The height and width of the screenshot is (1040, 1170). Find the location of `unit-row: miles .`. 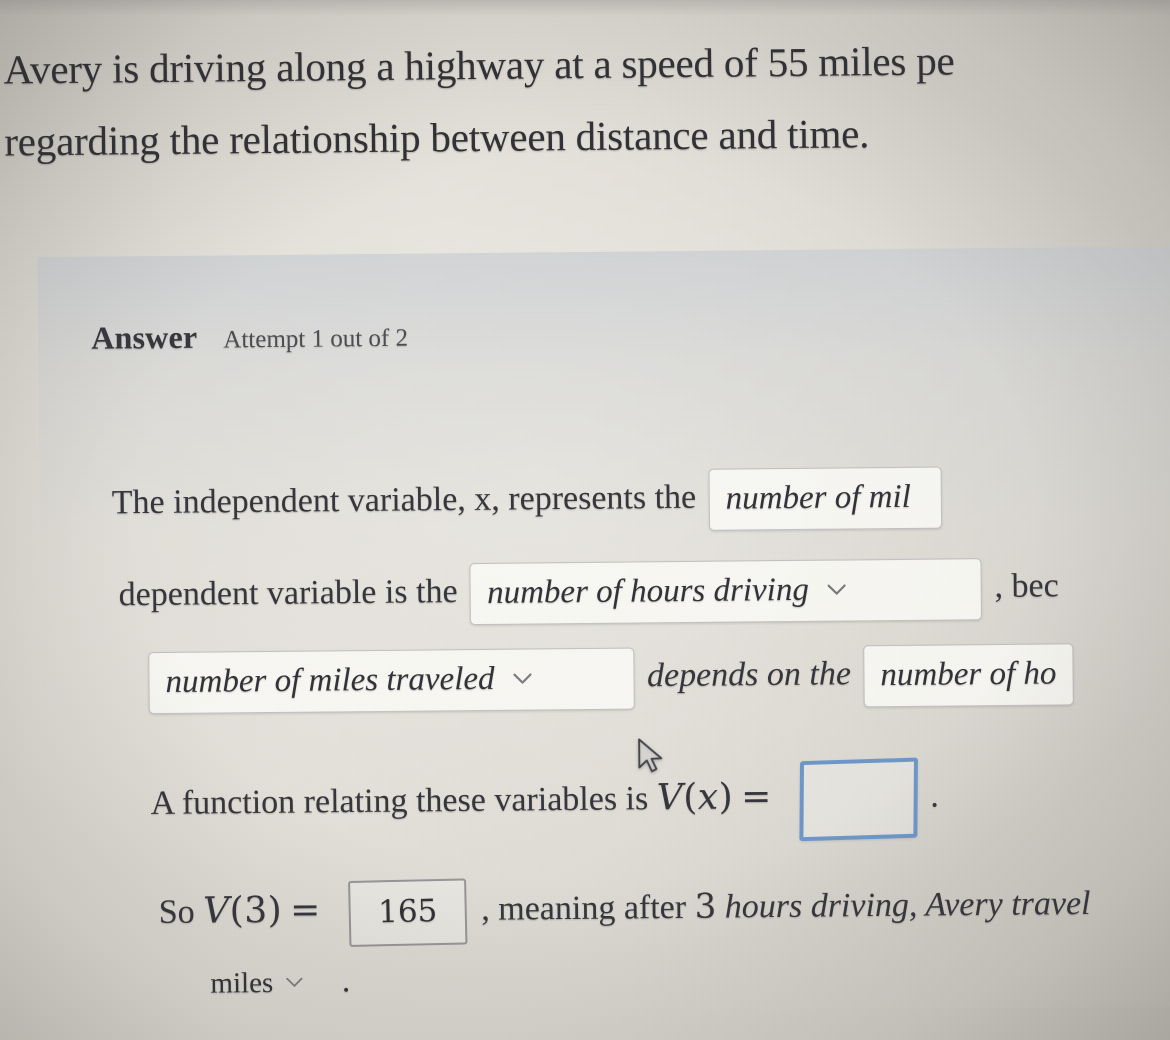

unit-row: miles . is located at coordinates (272, 983).